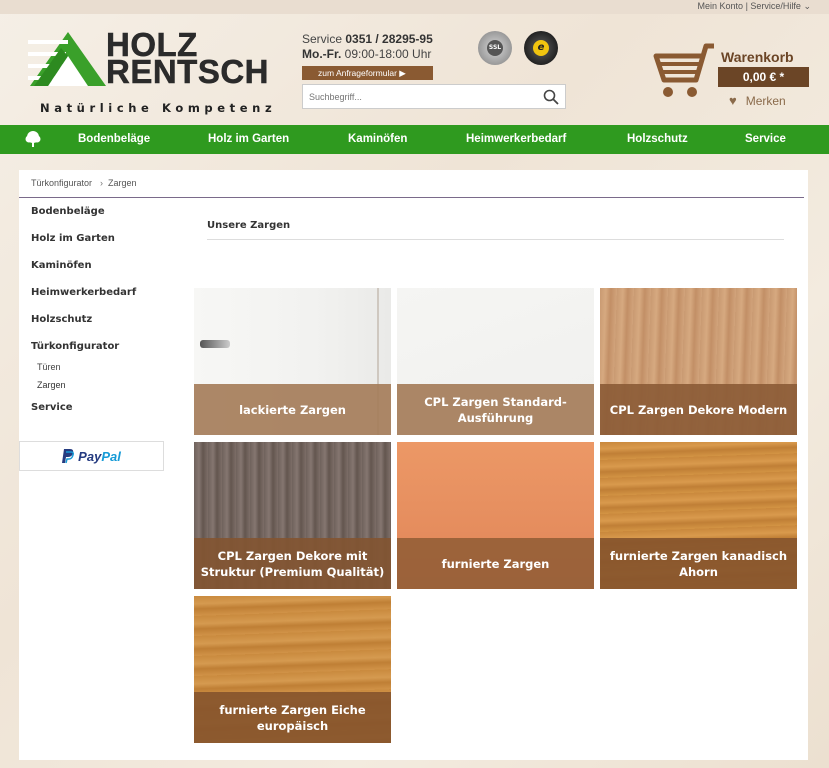  What do you see at coordinates (106, 391) in the screenshot?
I see `sidebar-subitem-zargen: Zargen` at bounding box center [106, 391].